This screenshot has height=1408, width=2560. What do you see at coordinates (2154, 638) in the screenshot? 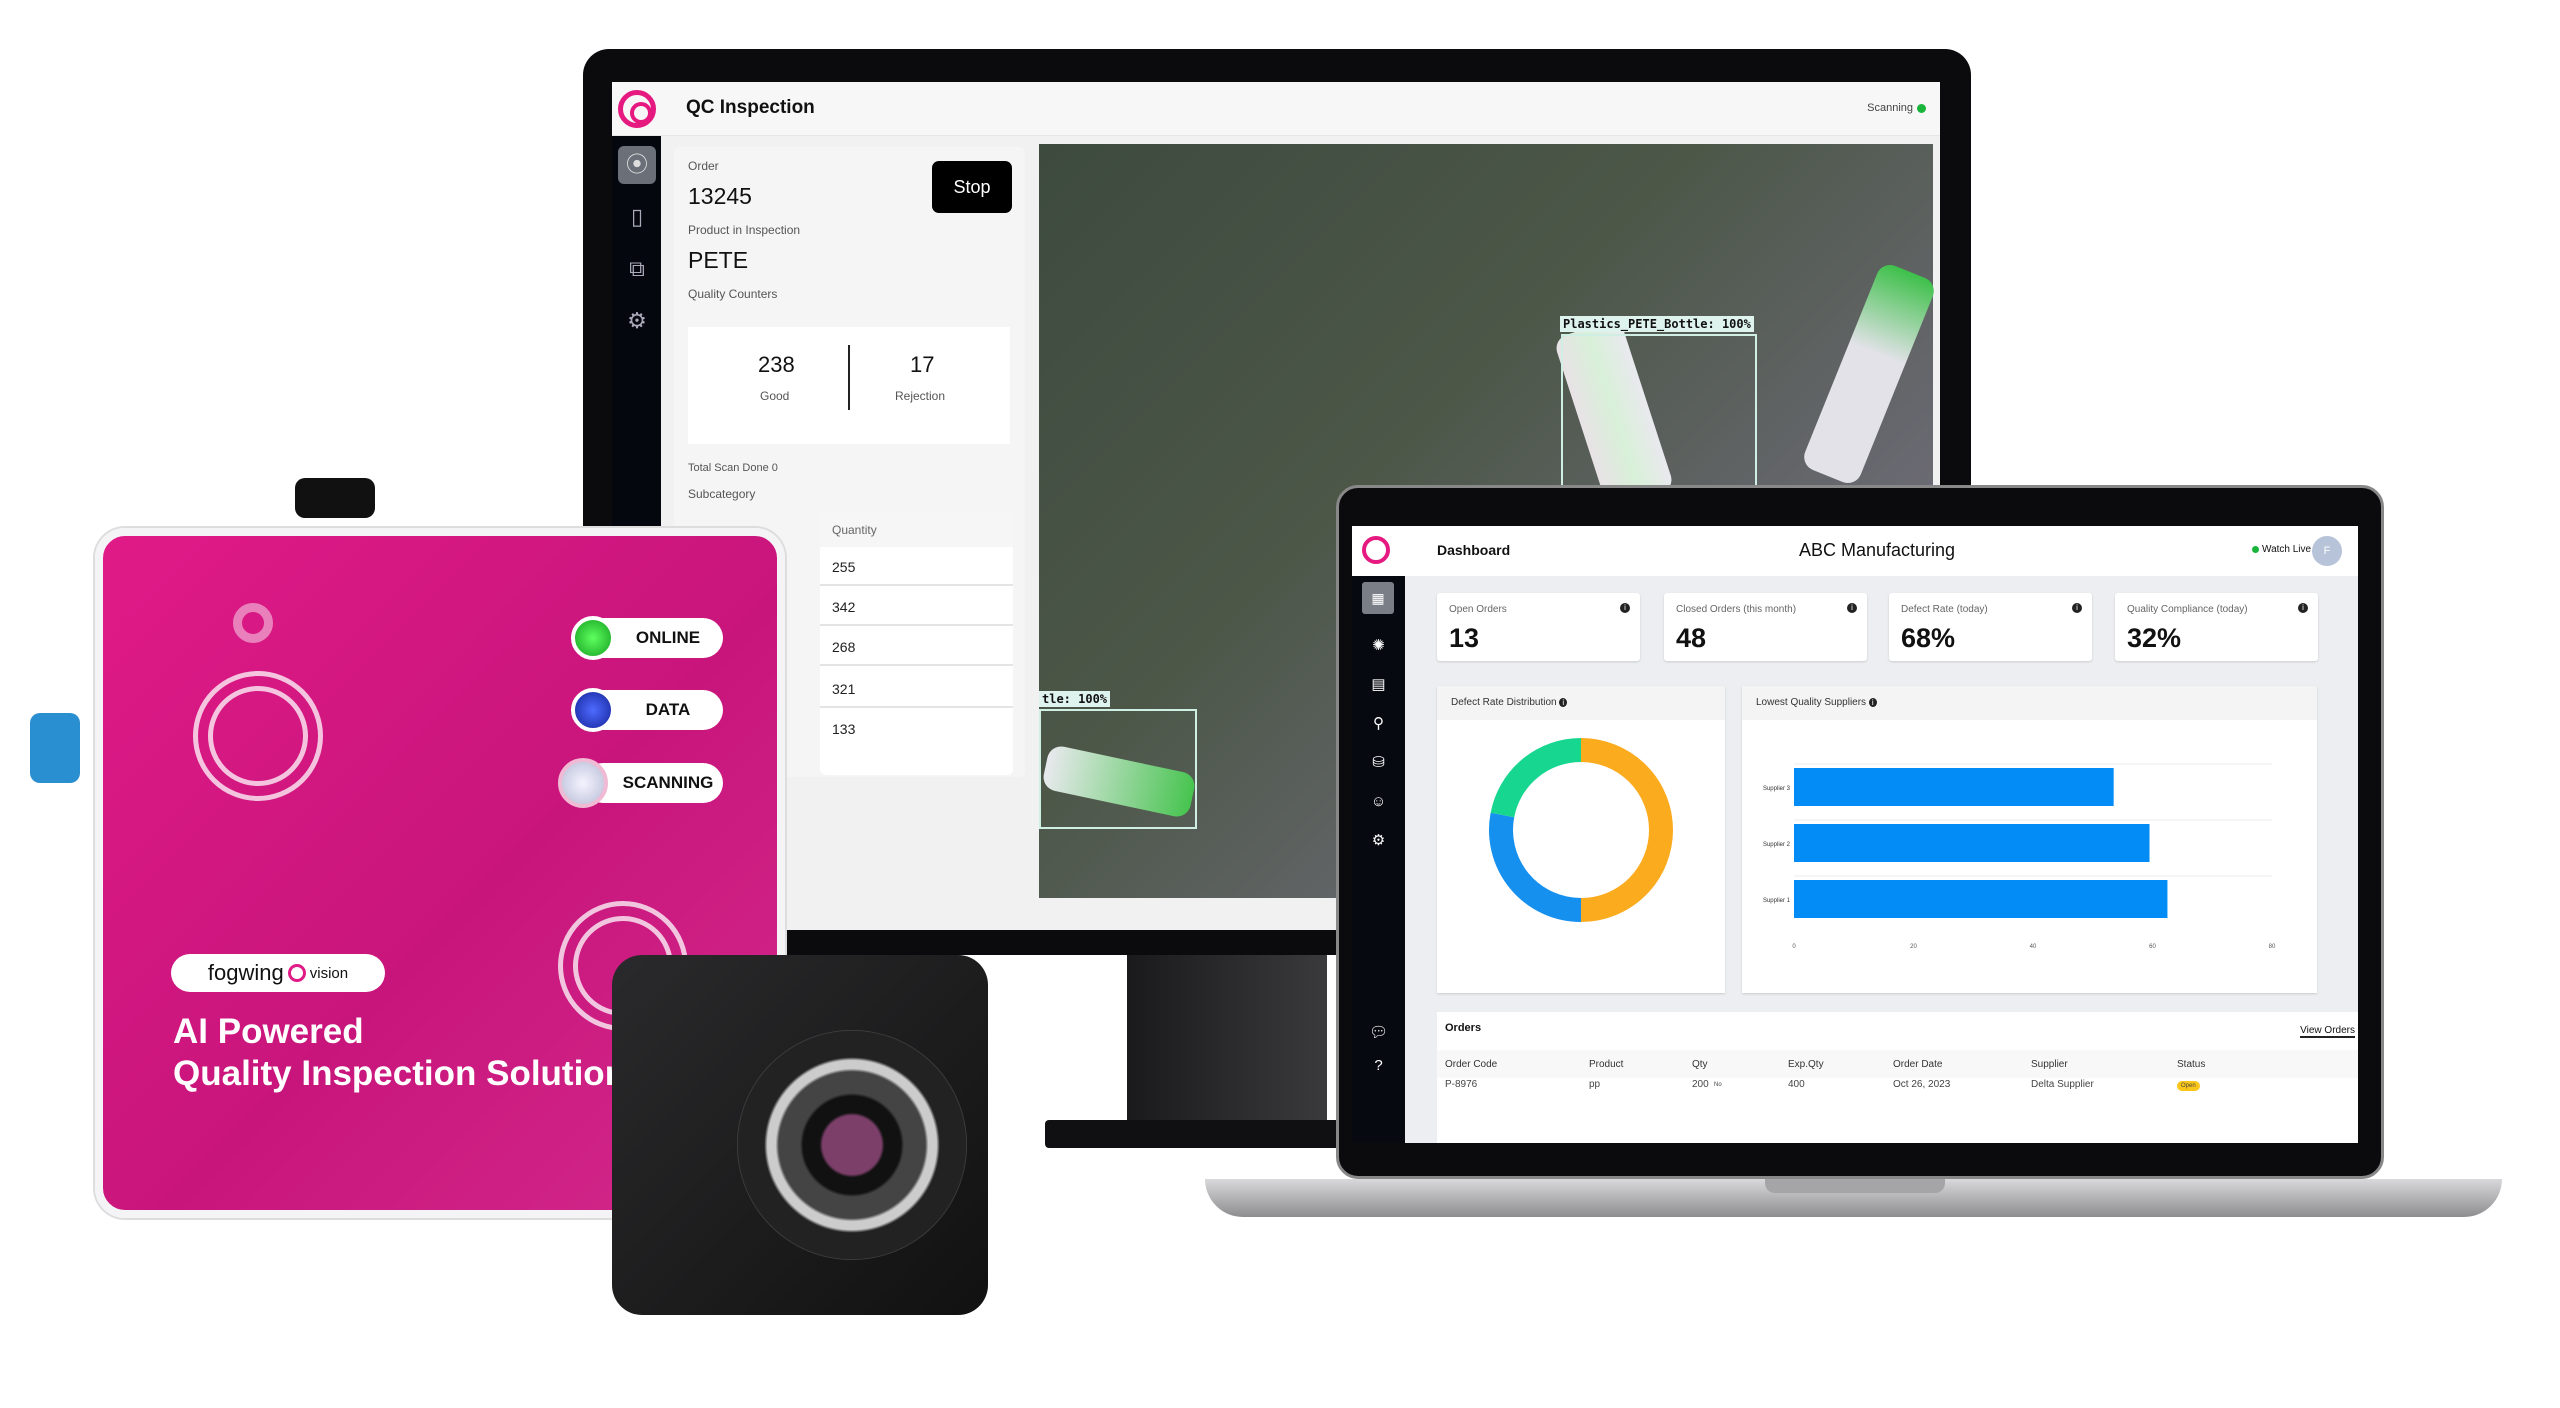
I see `kpi-value: 32%` at bounding box center [2154, 638].